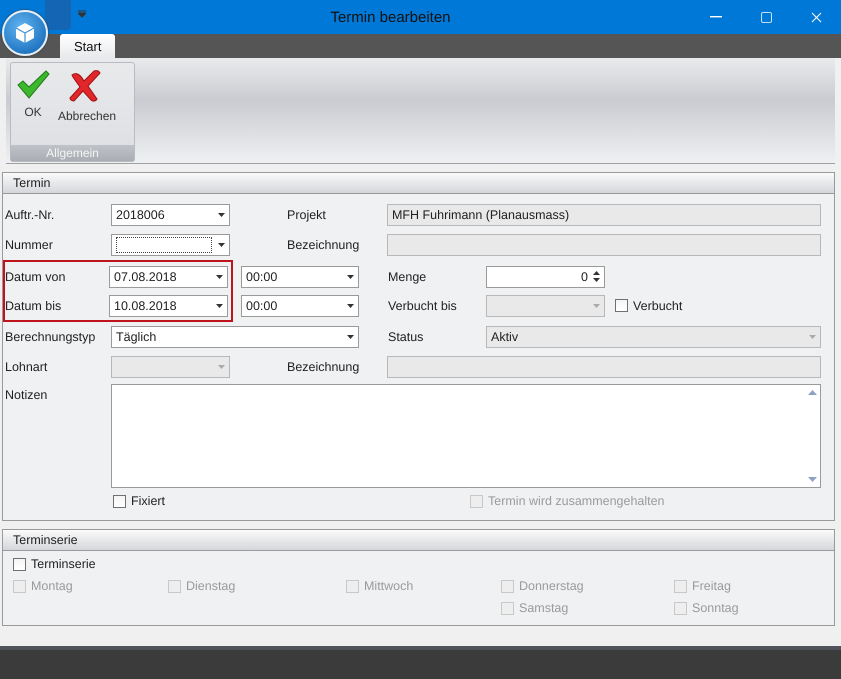 Image resolution: width=841 pixels, height=679 pixels. Describe the element at coordinates (576, 501) in the screenshot. I see `checkbox-label: Termin wird zusammengehalten` at that location.